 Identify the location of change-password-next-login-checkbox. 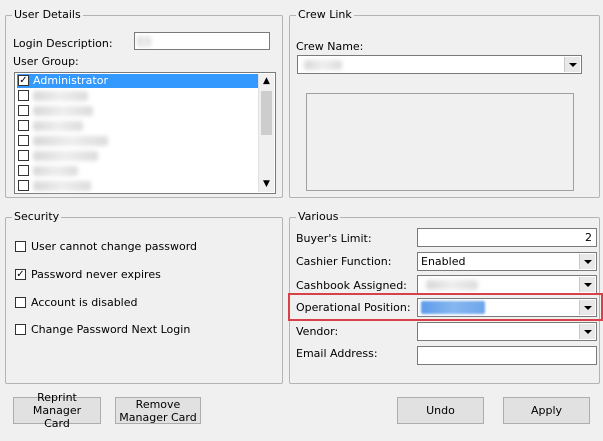
(20, 329).